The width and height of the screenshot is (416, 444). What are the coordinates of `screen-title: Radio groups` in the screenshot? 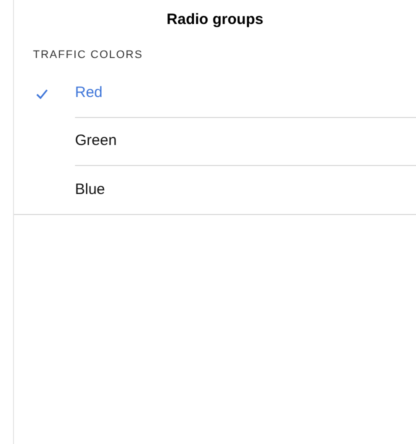 It's located at (215, 20).